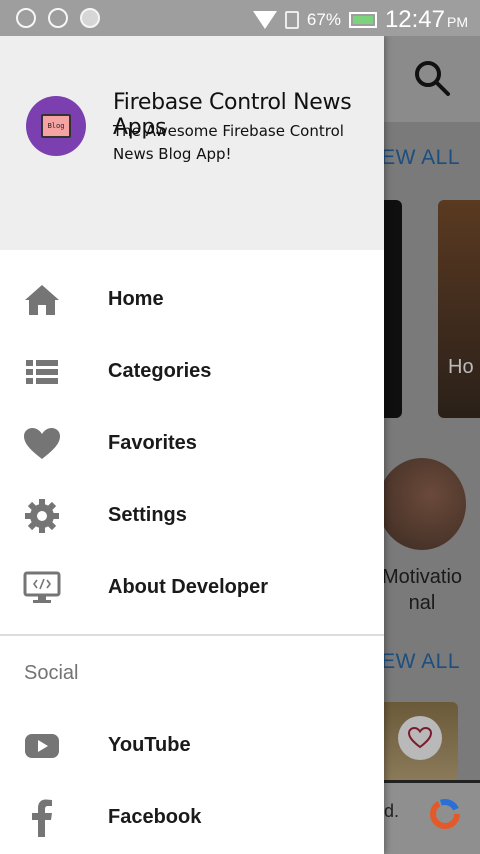  What do you see at coordinates (155, 817) in the screenshot?
I see `menu-label: Facebook` at bounding box center [155, 817].